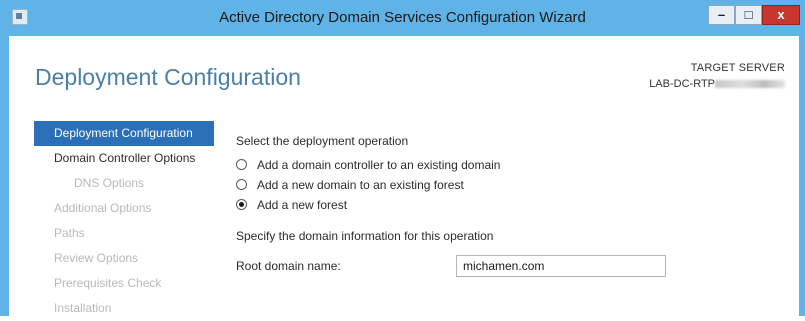  What do you see at coordinates (737, 68) in the screenshot?
I see `target-server-label: TARGET SERVER` at bounding box center [737, 68].